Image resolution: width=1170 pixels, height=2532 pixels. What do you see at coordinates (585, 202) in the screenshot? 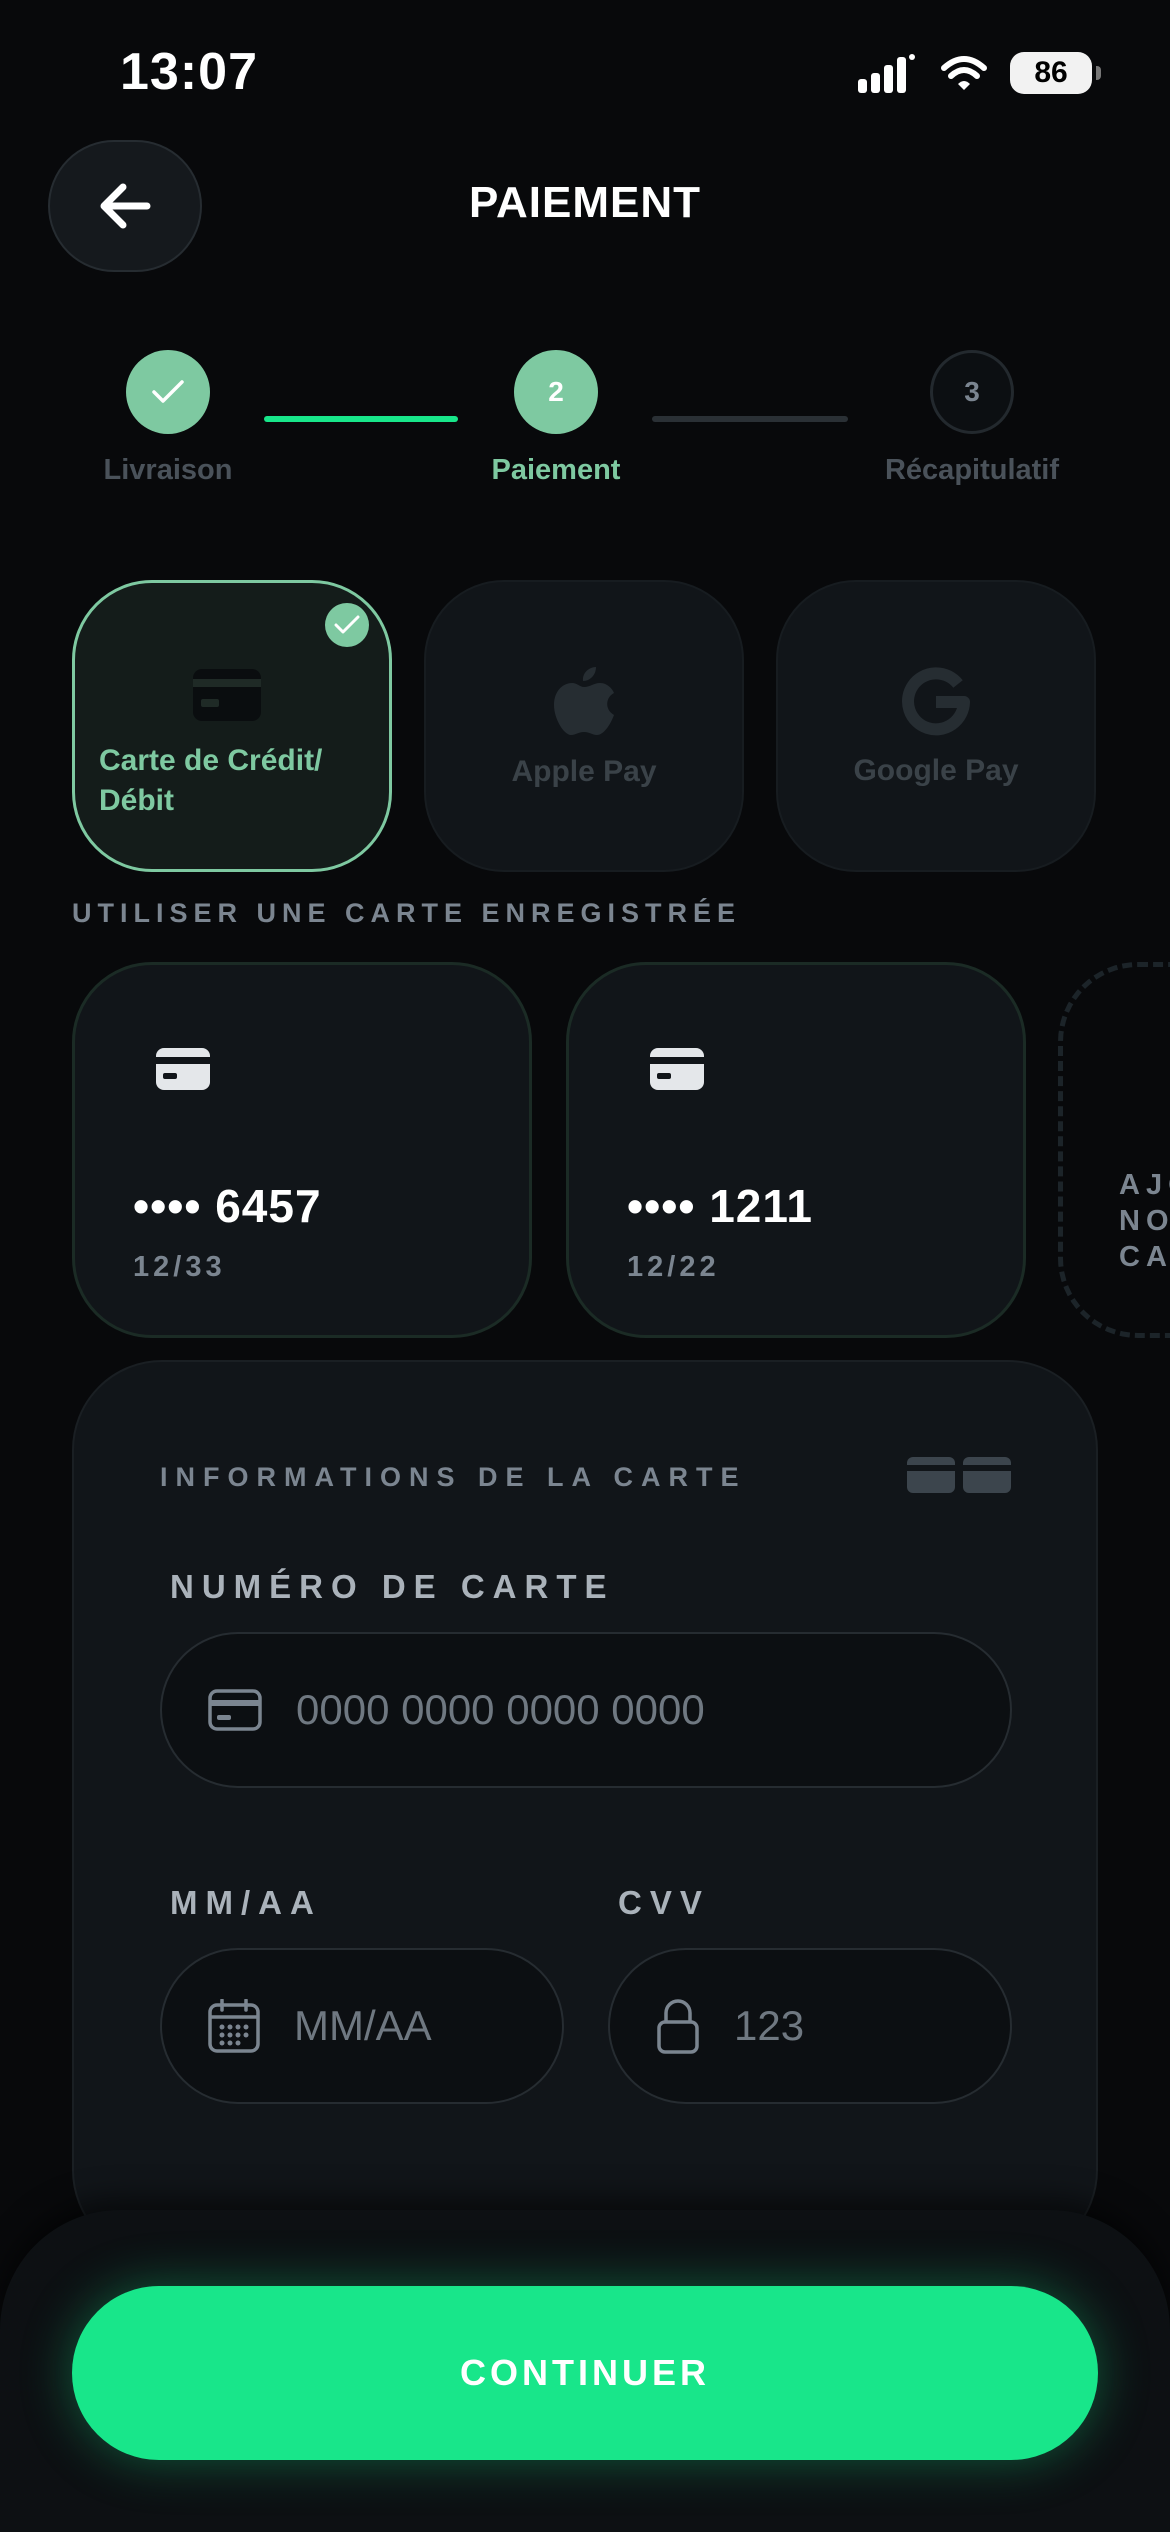
I see `page-title: PAIEMENT` at bounding box center [585, 202].